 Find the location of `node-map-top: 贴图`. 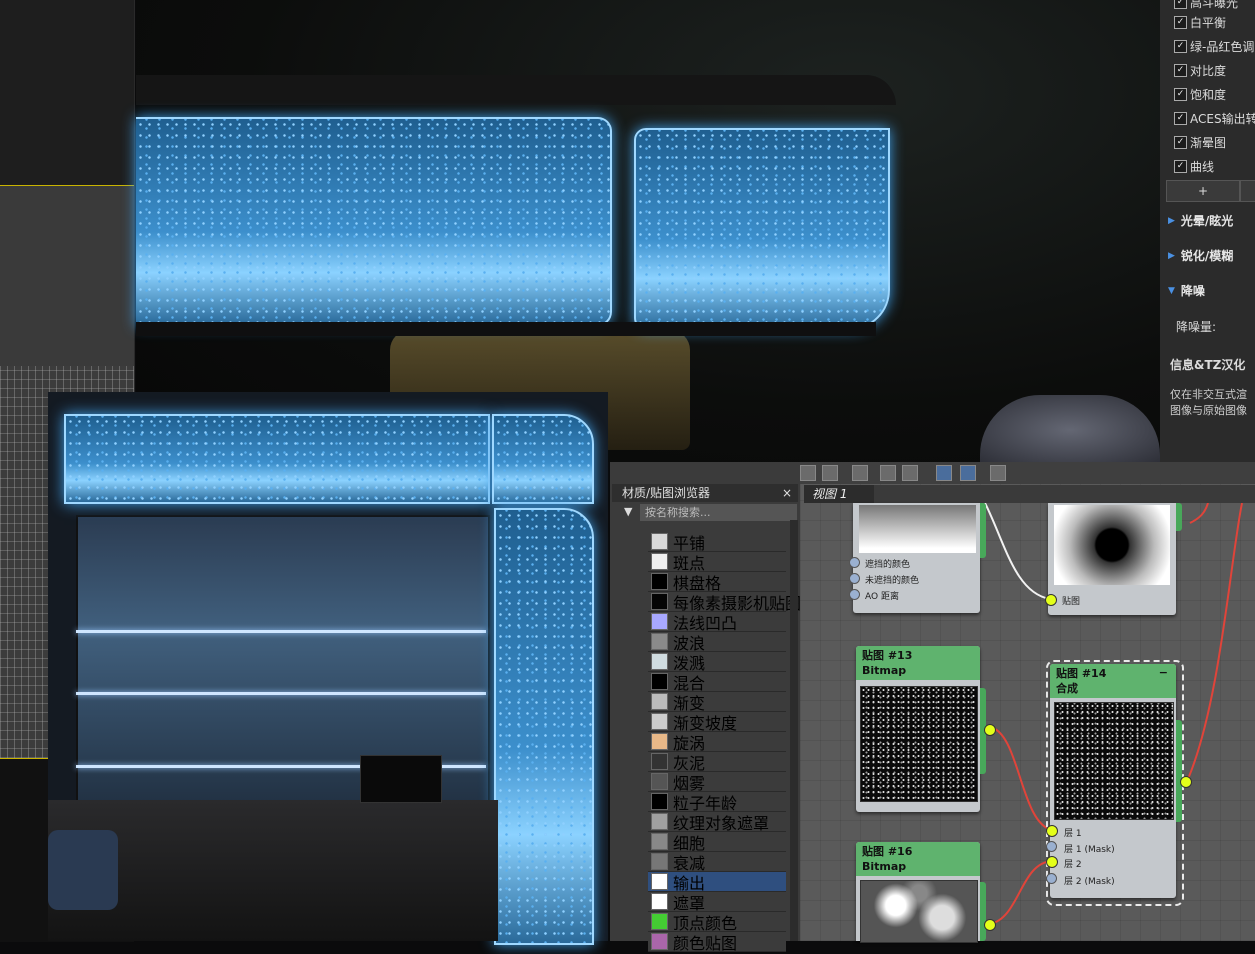

node-map-top: 贴图 is located at coordinates (1113, 559).